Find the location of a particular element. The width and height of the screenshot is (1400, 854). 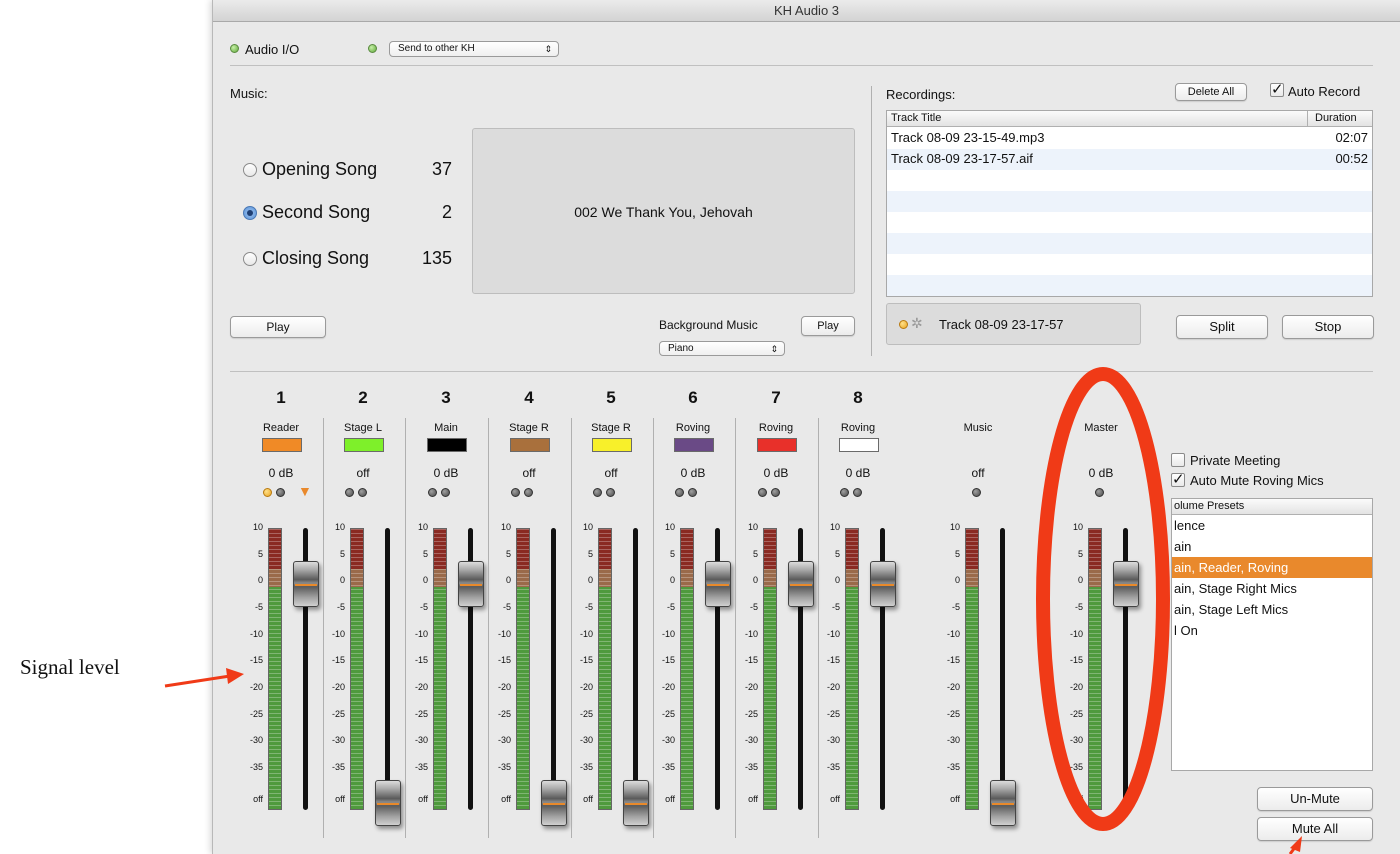

opening-song-radio is located at coordinates (250, 170).